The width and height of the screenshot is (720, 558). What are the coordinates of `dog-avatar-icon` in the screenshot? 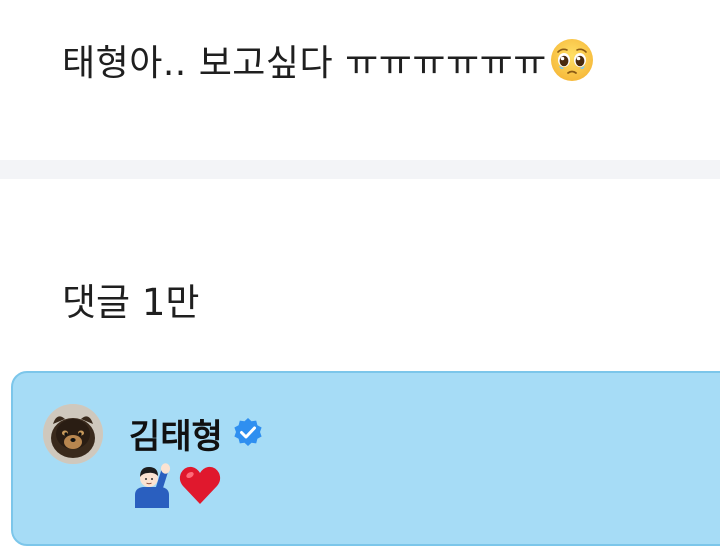 It's located at (73, 434).